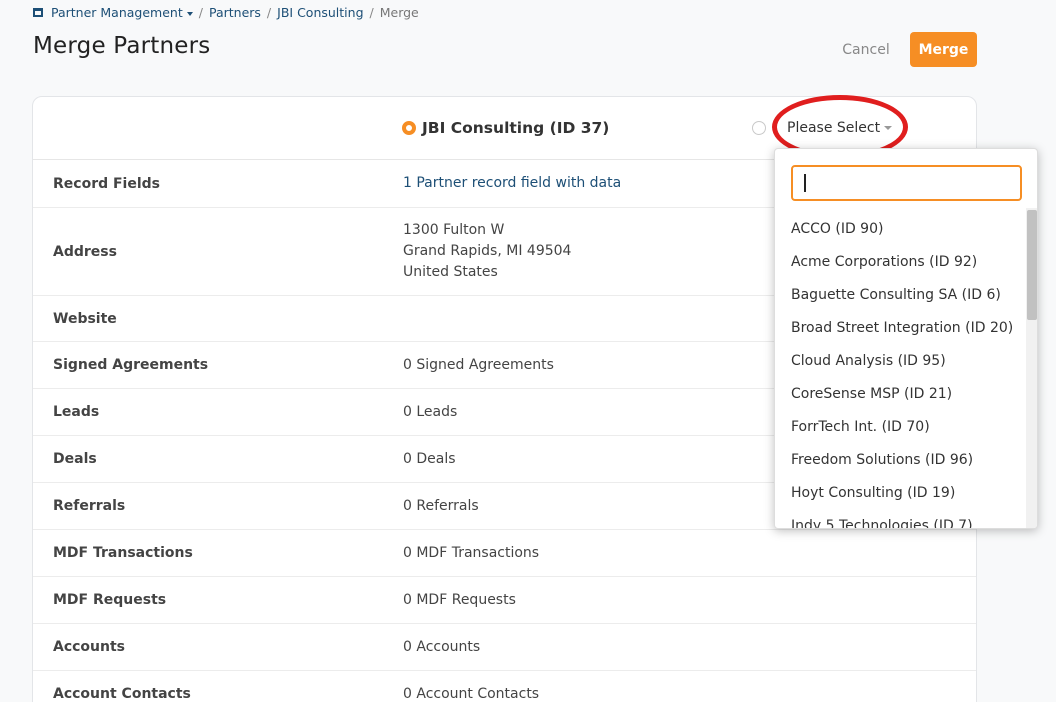 The height and width of the screenshot is (702, 1056). Describe the element at coordinates (409, 128) in the screenshot. I see `radio-selected-icon` at that location.